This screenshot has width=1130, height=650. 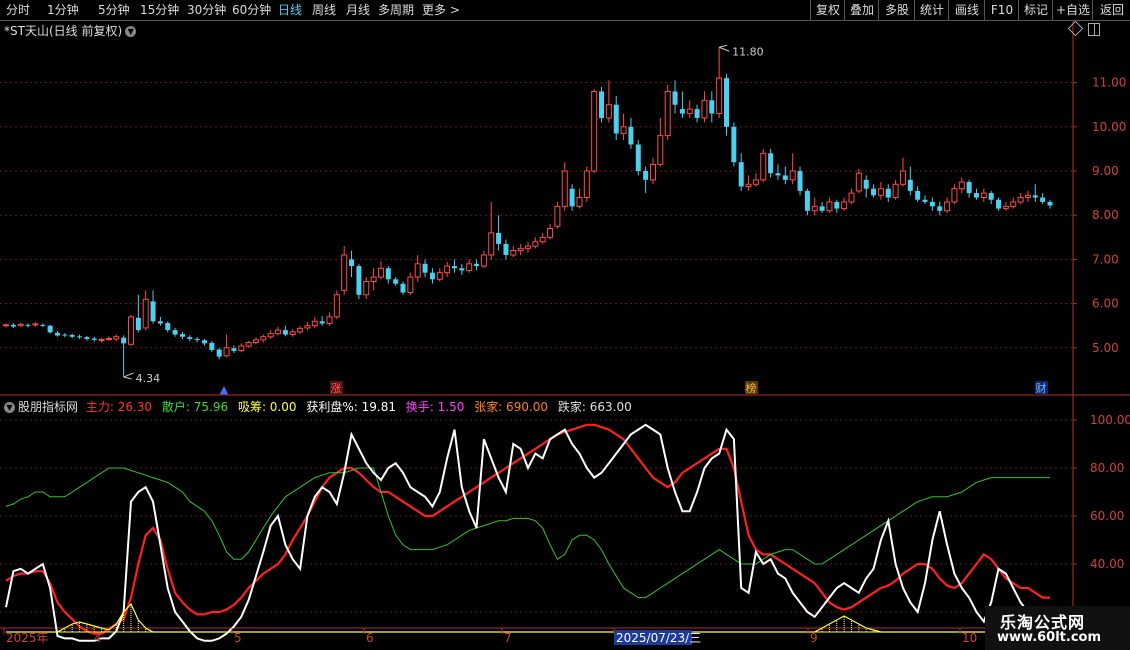 I want to click on low-arrow, so click(x=128, y=376).